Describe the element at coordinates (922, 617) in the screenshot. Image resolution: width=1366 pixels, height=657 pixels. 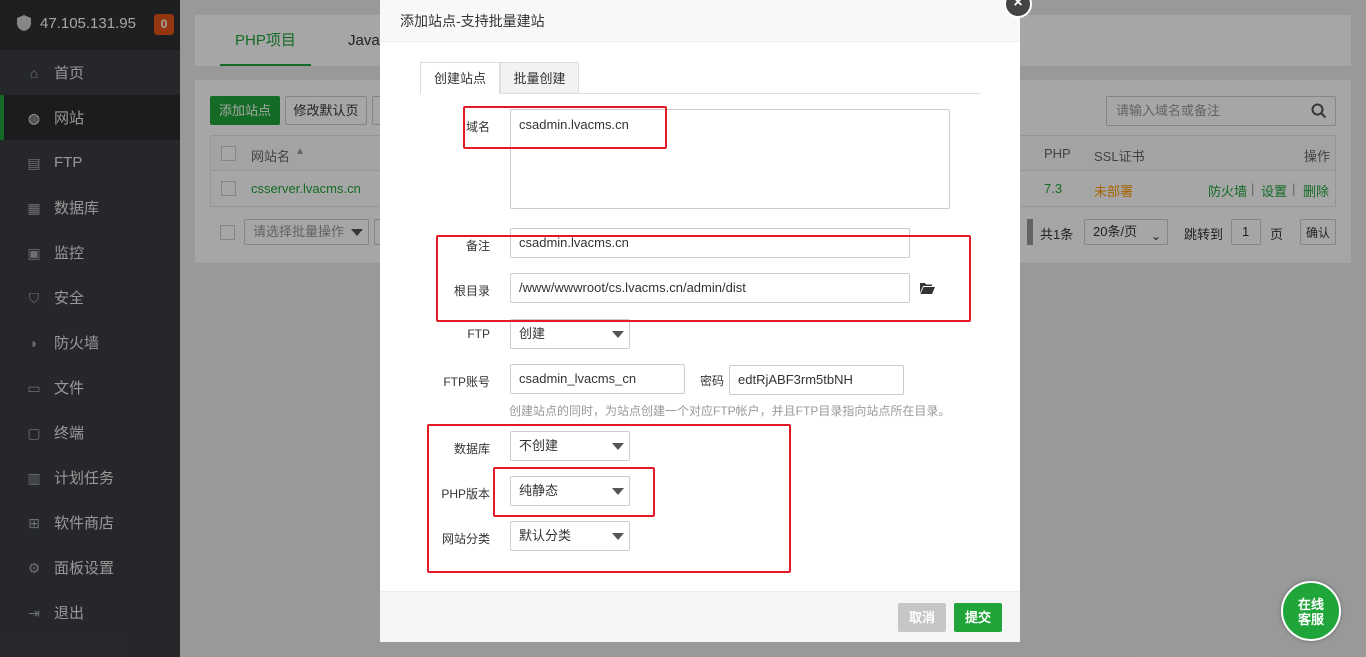
I see `cancel-button: 取消` at that location.